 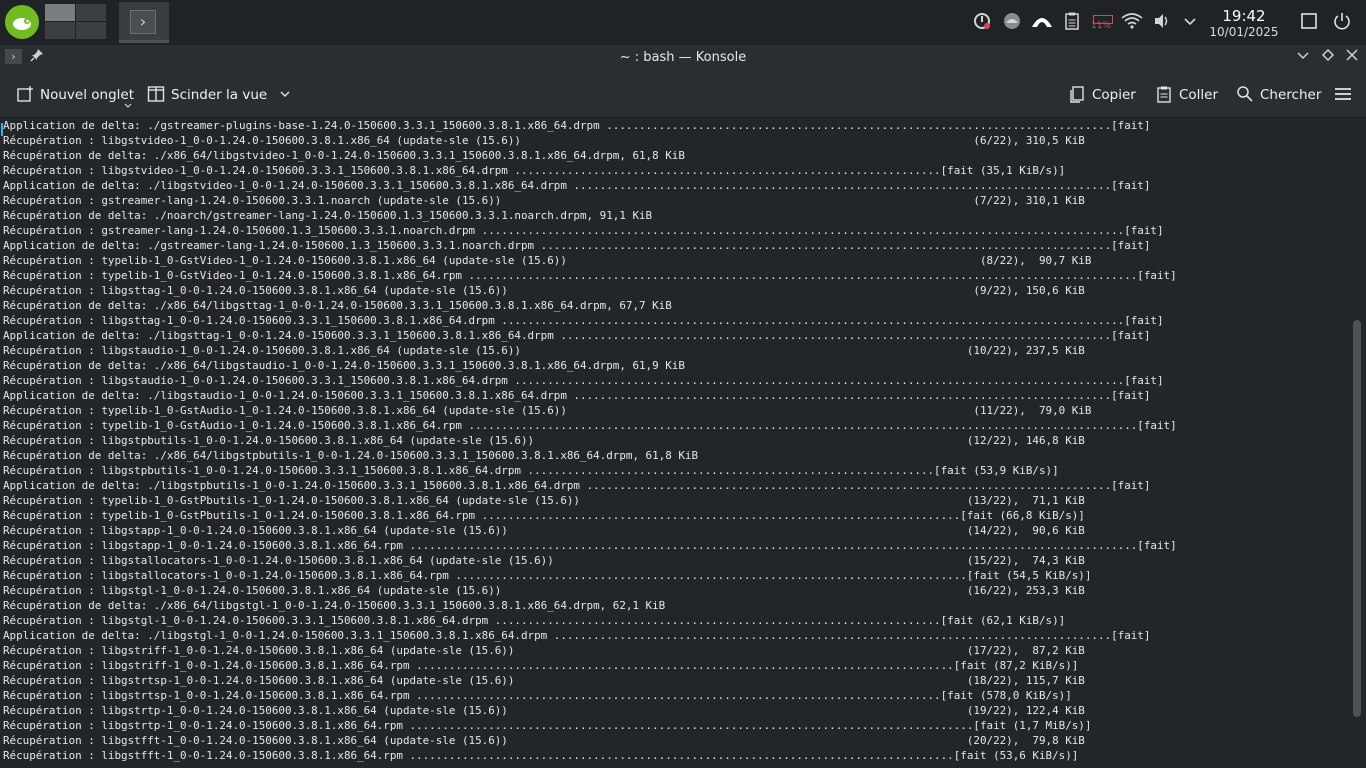 I want to click on power-icon, so click(x=1342, y=22).